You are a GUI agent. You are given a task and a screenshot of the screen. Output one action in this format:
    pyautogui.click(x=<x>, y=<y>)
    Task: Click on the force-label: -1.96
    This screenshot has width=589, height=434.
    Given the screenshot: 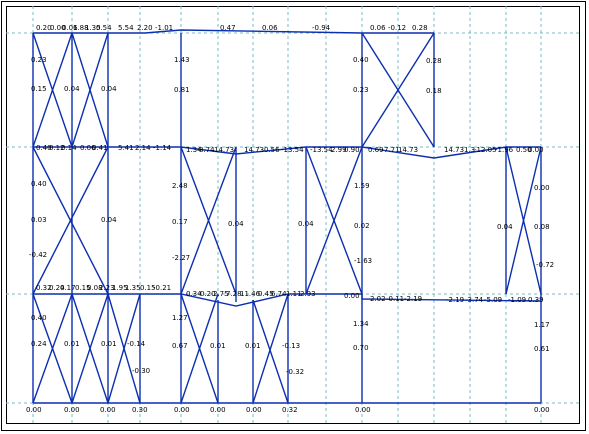 What is the action you would take?
    pyautogui.click(x=504, y=150)
    